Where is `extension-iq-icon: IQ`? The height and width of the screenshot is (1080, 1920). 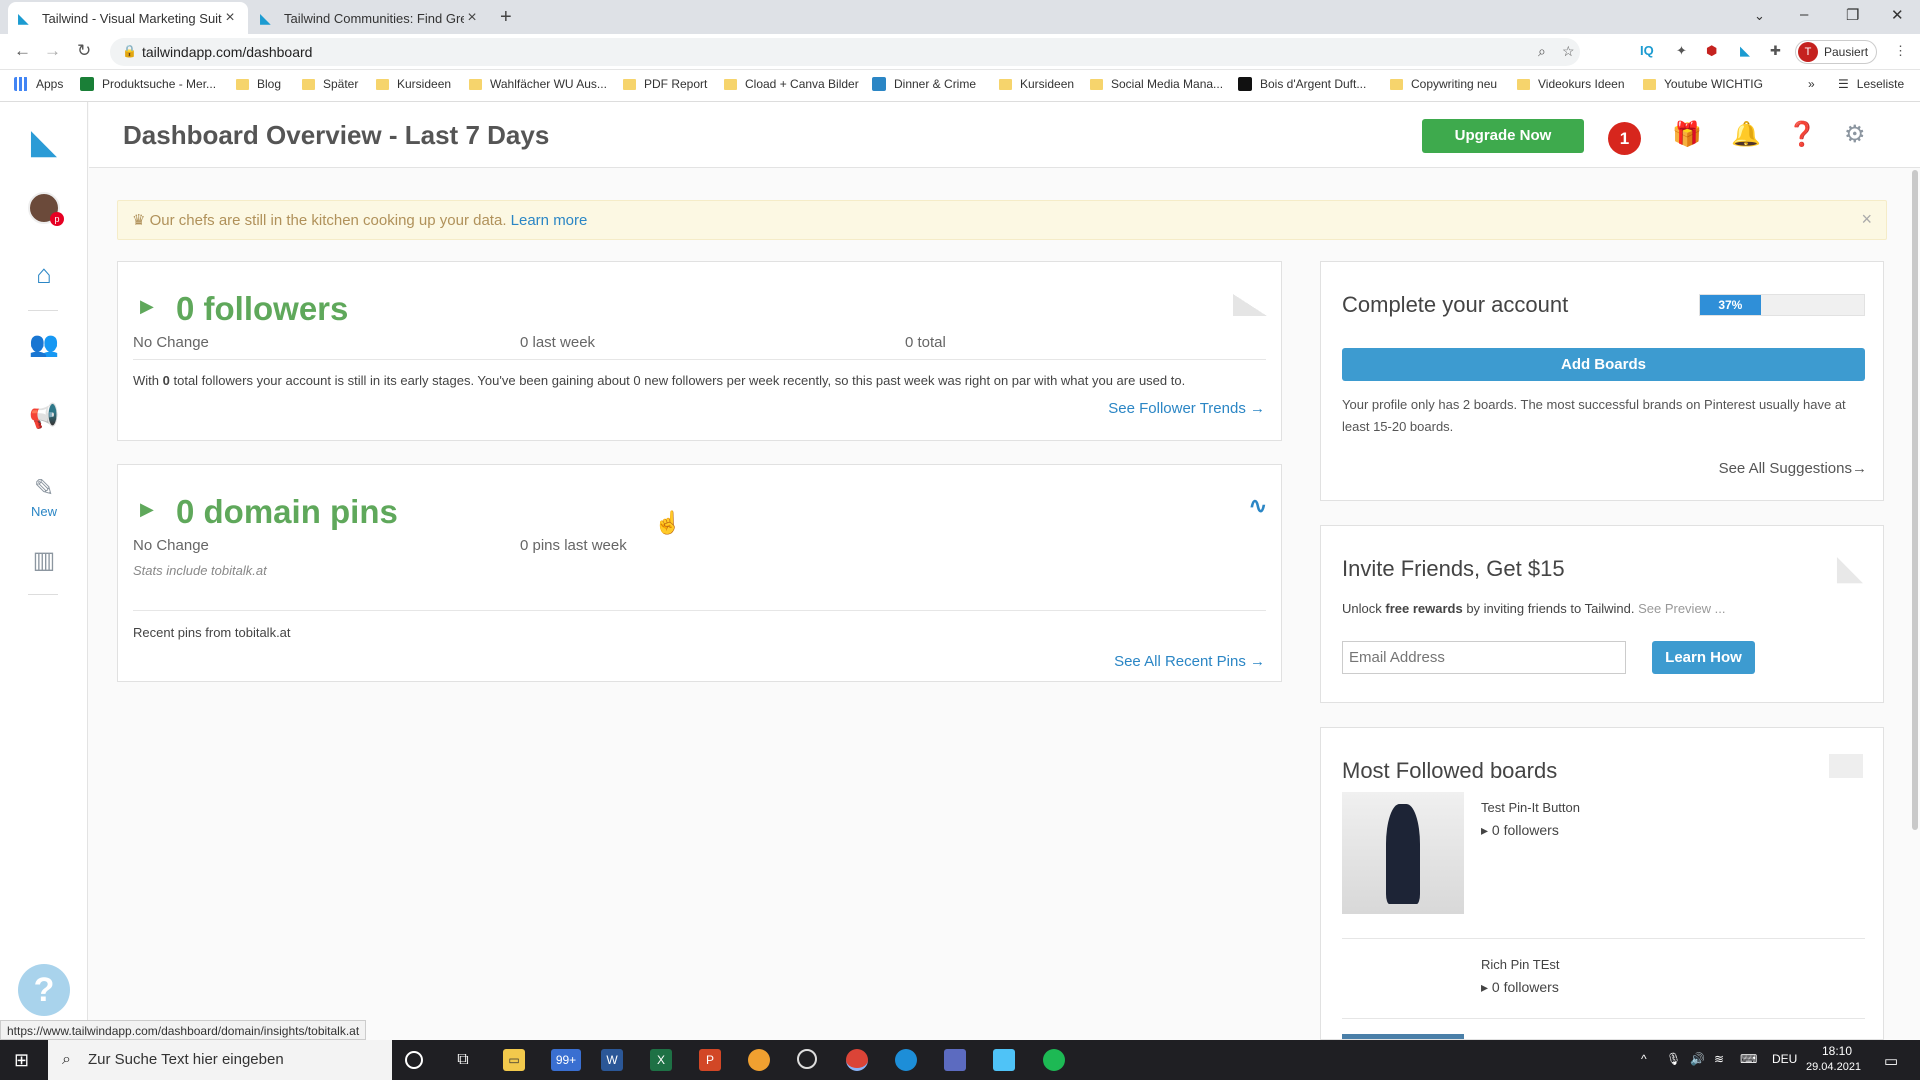 extension-iq-icon: IQ is located at coordinates (1647, 50).